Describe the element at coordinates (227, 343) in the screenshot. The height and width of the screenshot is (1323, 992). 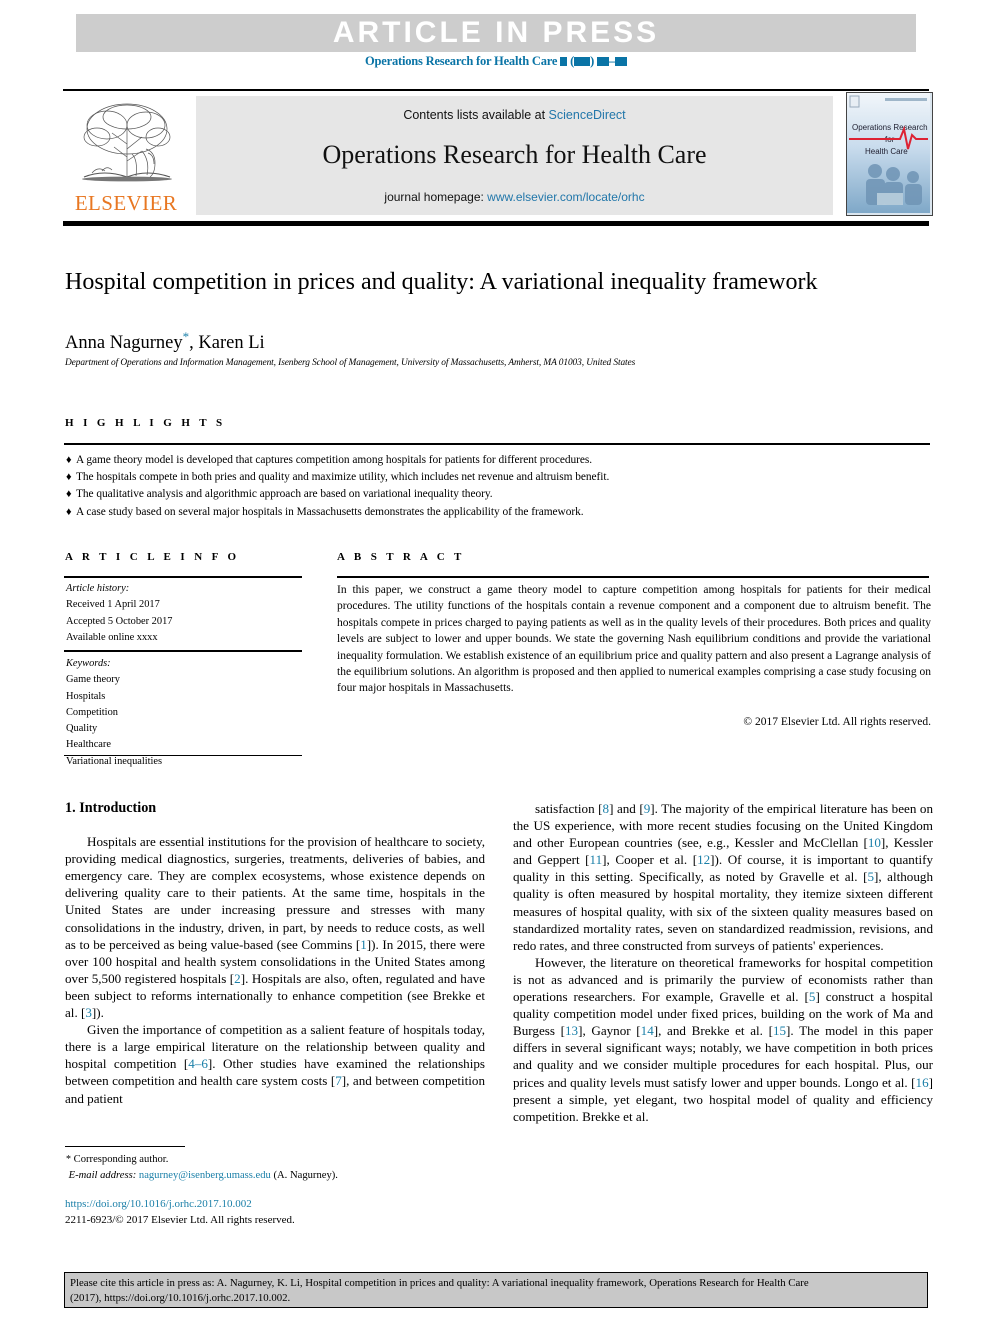
I see `author-rest: , Karen Li` at that location.